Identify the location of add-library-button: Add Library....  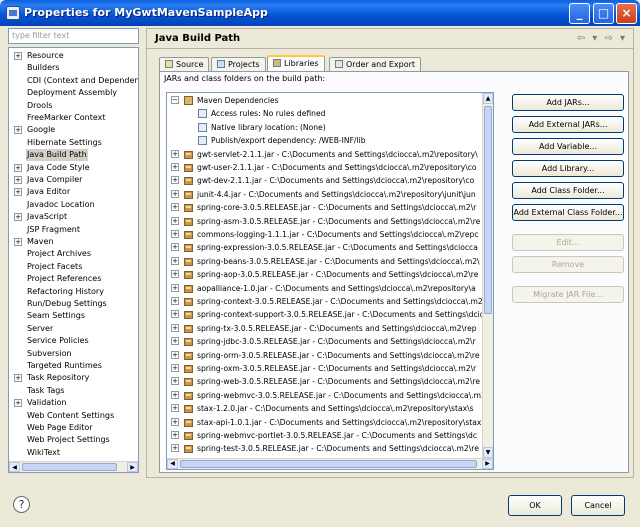
(568, 168).